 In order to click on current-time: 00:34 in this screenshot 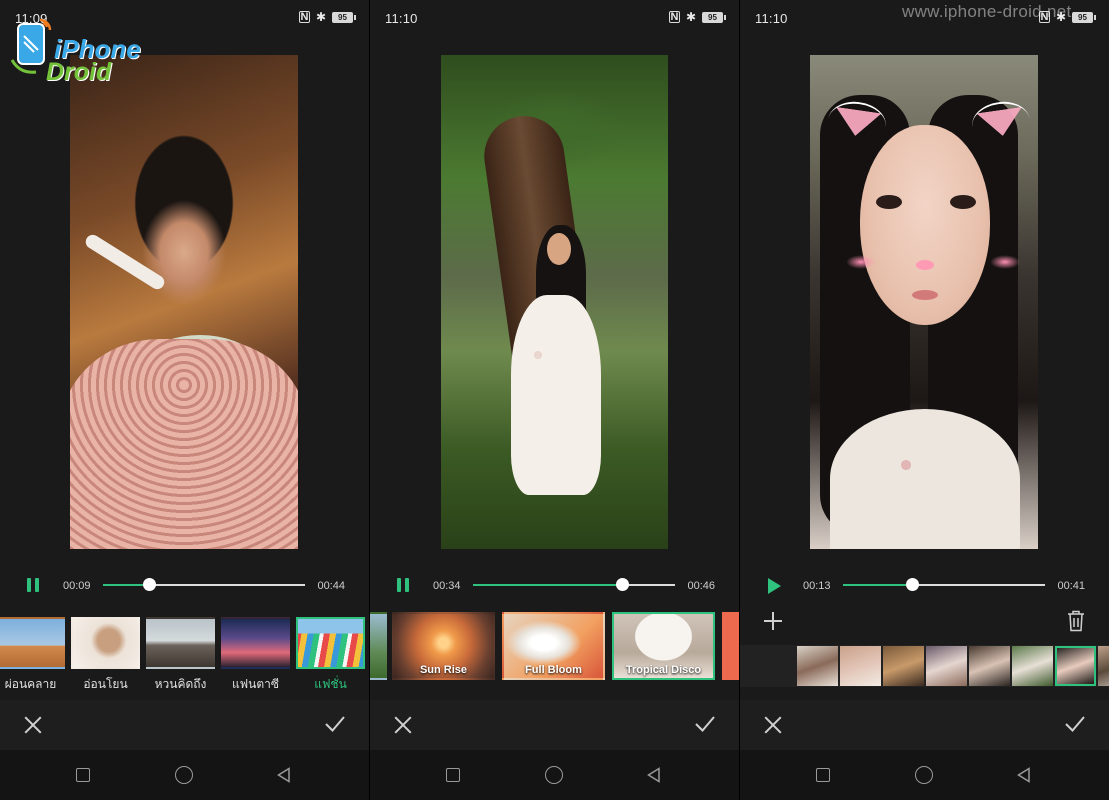, I will do `click(447, 586)`.